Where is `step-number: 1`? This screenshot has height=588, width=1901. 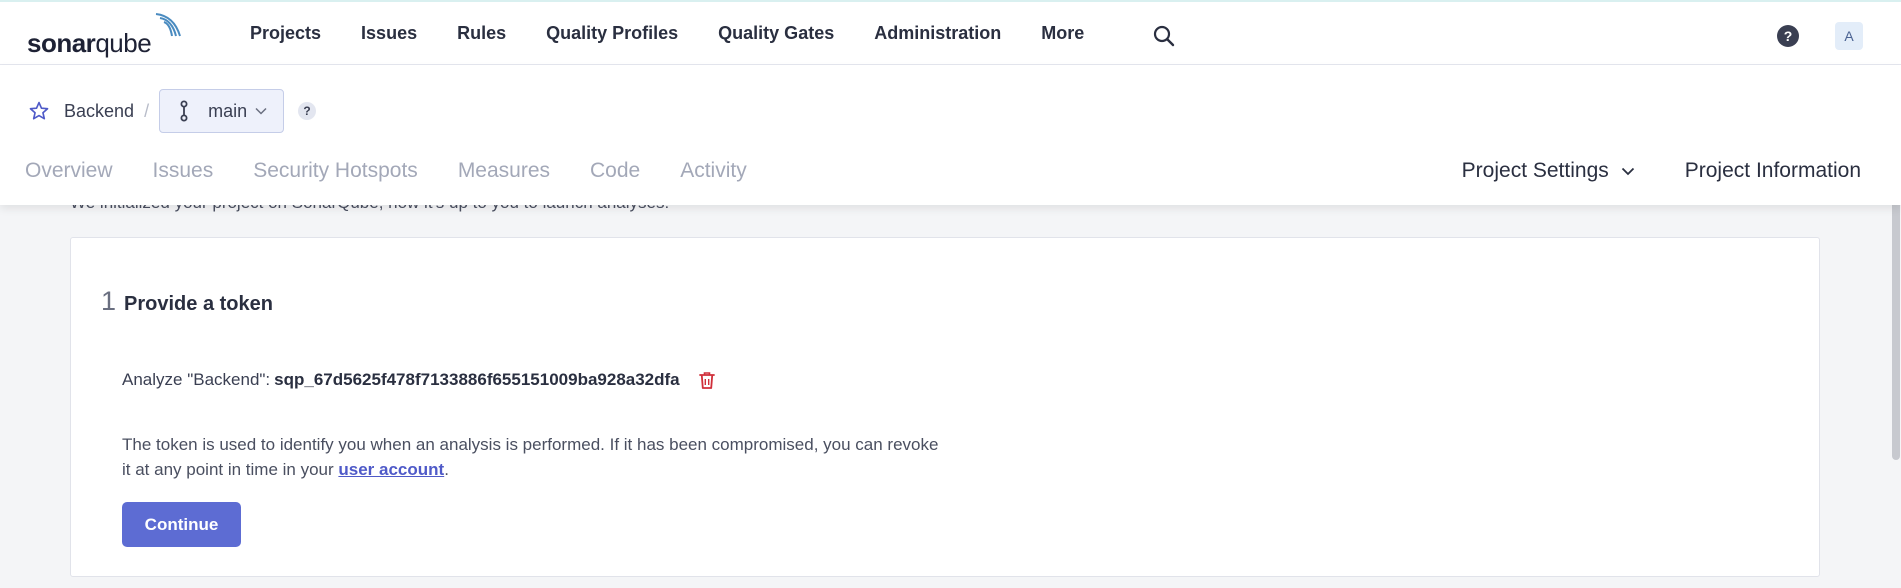 step-number: 1 is located at coordinates (109, 301).